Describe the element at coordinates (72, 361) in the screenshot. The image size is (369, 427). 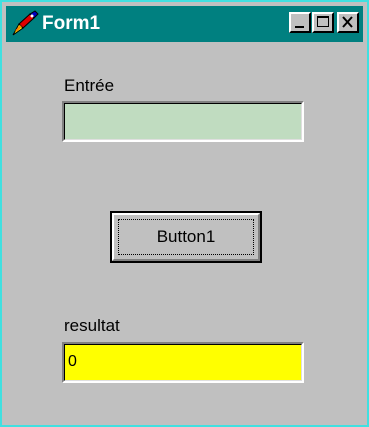
I see `resultat-value: 0` at that location.